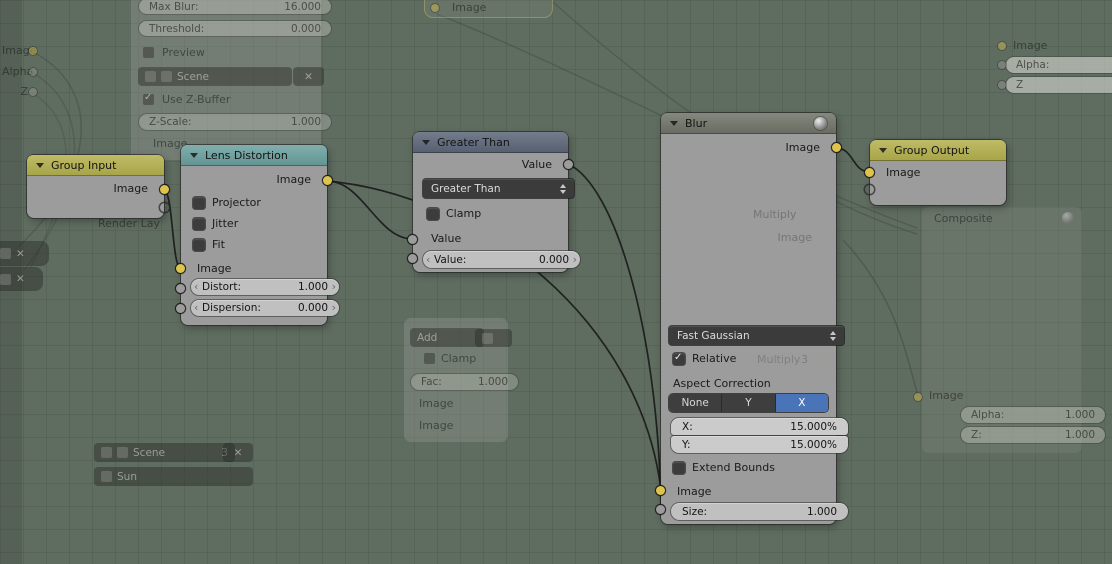 This screenshot has width=1112, height=564. I want to click on aspect-y-button: Y, so click(749, 403).